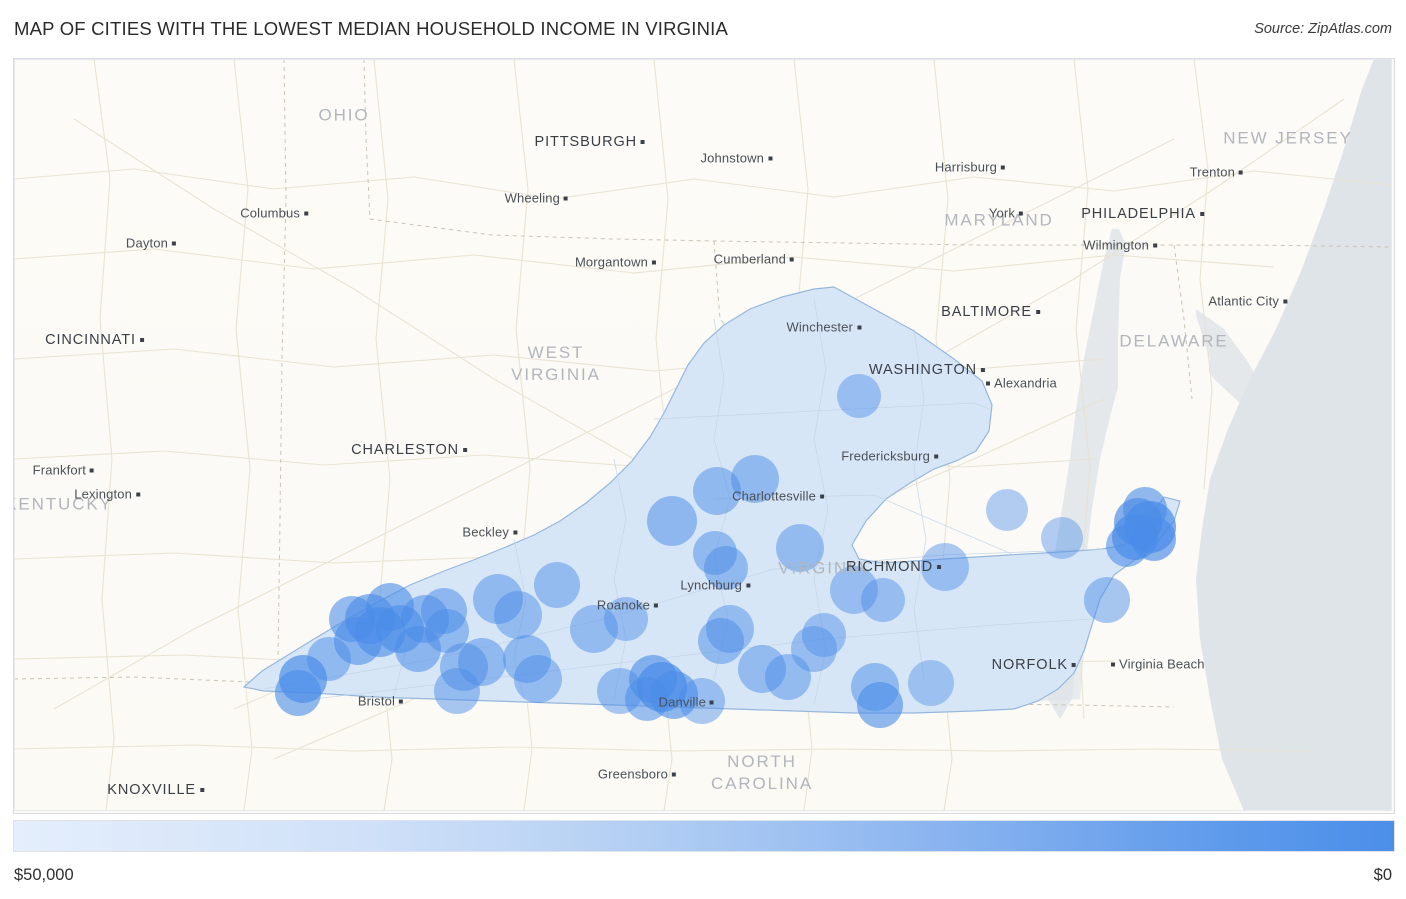 This screenshot has width=1406, height=899. I want to click on legend-max-label: $0, so click(1382, 875).